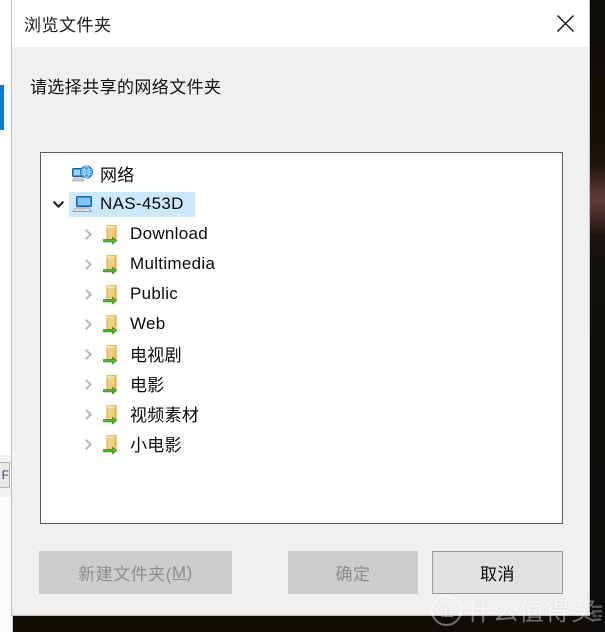 The width and height of the screenshot is (605, 632). Describe the element at coordinates (117, 175) in the screenshot. I see `tree-item-network-label: 网络` at that location.